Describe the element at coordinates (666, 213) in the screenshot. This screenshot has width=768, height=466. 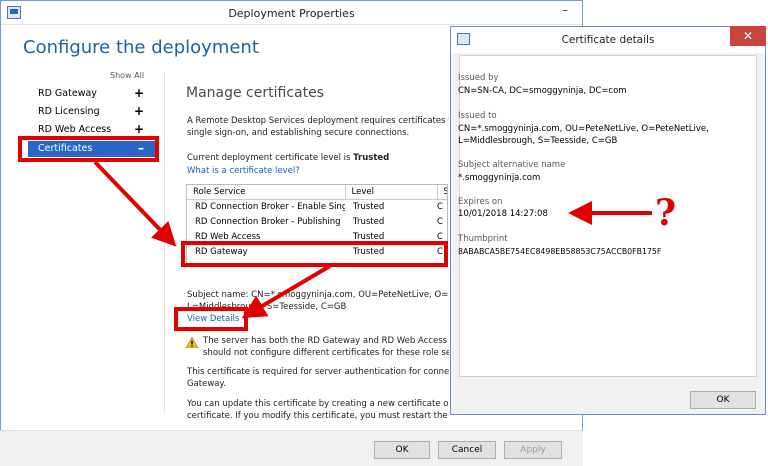
I see `question-mark: ?` at that location.